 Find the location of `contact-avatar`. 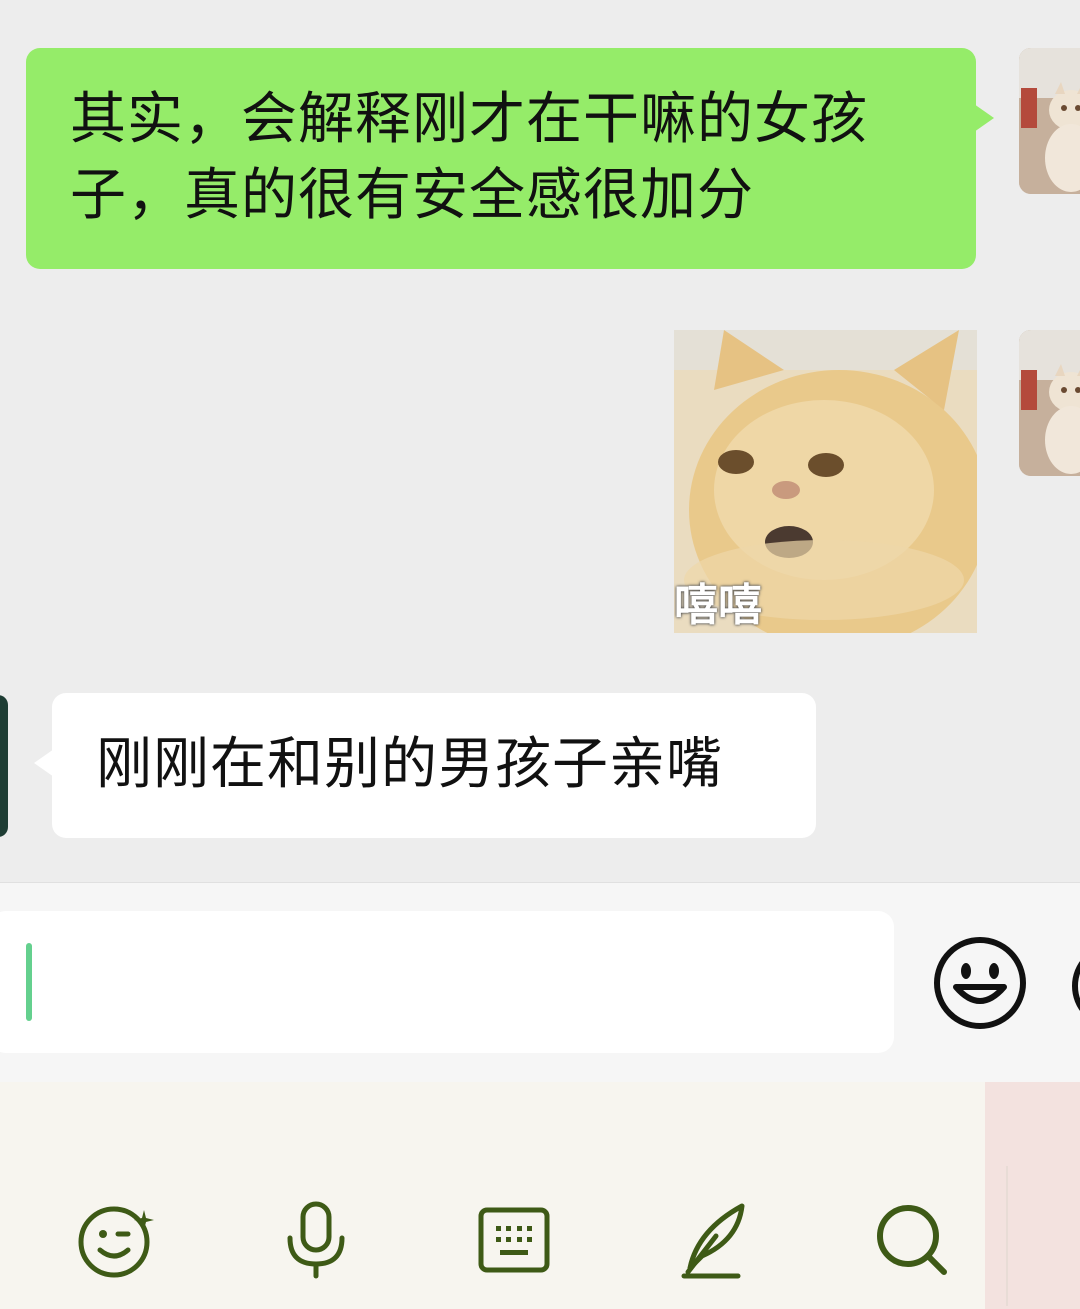

contact-avatar is located at coordinates (4, 766).